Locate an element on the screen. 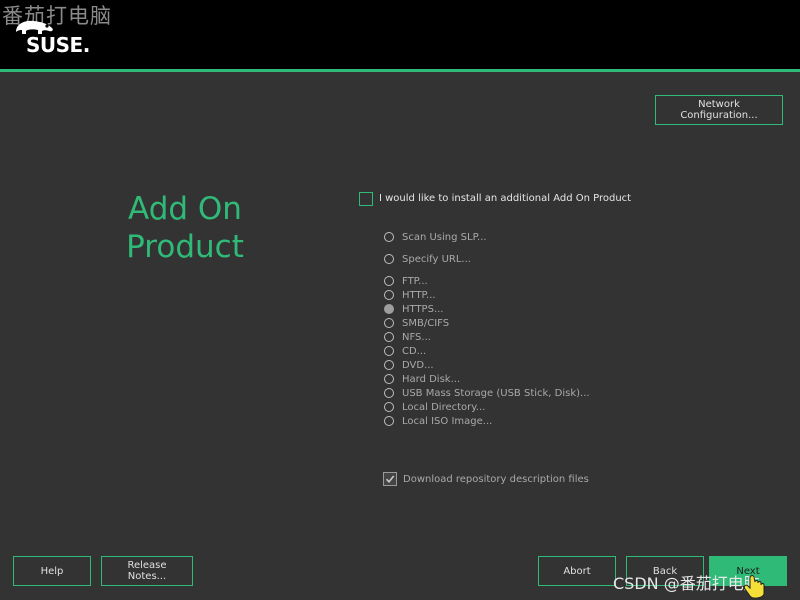 The width and height of the screenshot is (800, 600). radio-selected-icon is located at coordinates (389, 309).